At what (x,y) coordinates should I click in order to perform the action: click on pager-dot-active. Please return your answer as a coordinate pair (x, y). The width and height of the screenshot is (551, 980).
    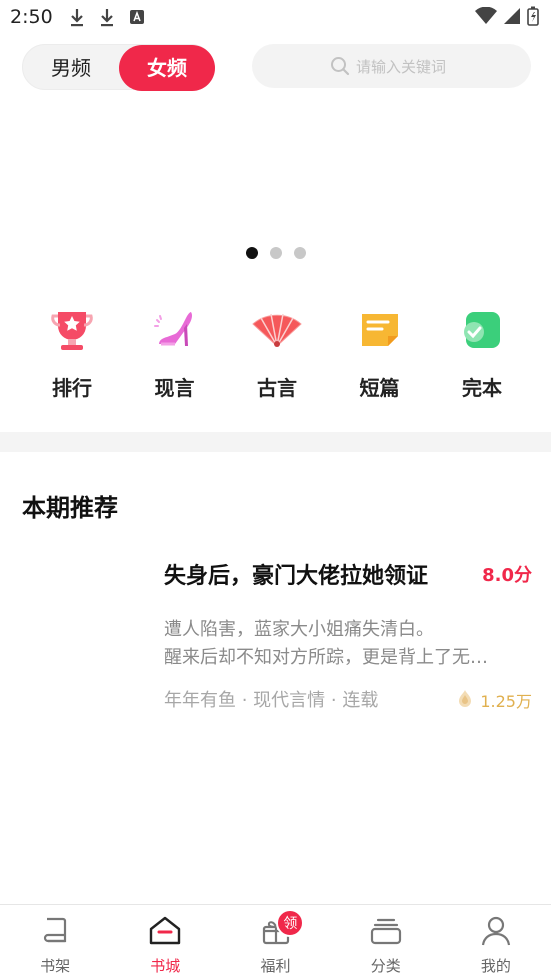
    Looking at the image, I should click on (251, 253).